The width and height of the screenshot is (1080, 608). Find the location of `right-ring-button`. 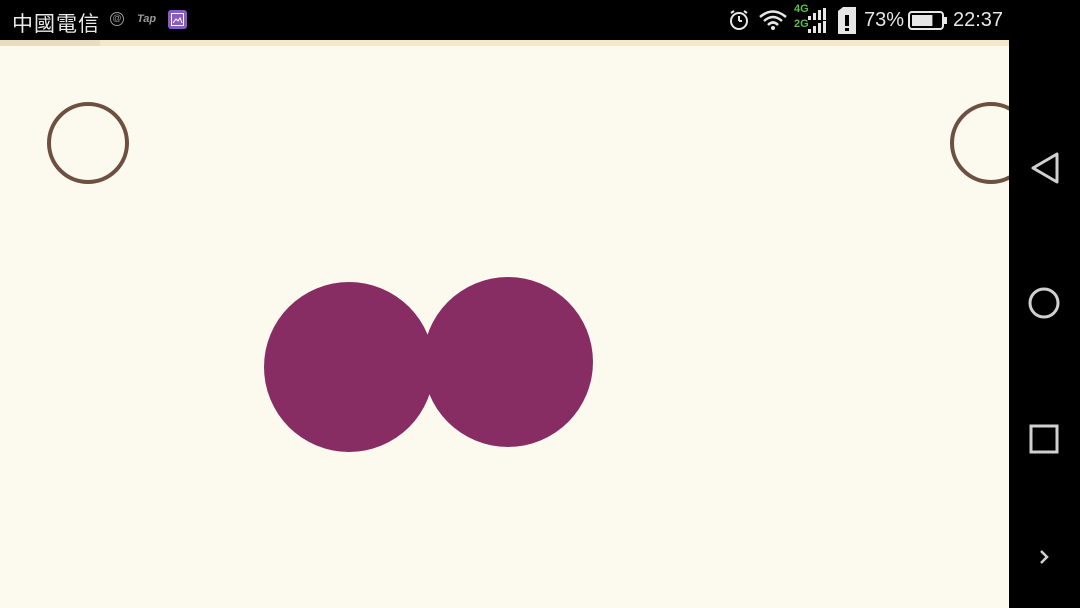

right-ring-button is located at coordinates (979, 143).